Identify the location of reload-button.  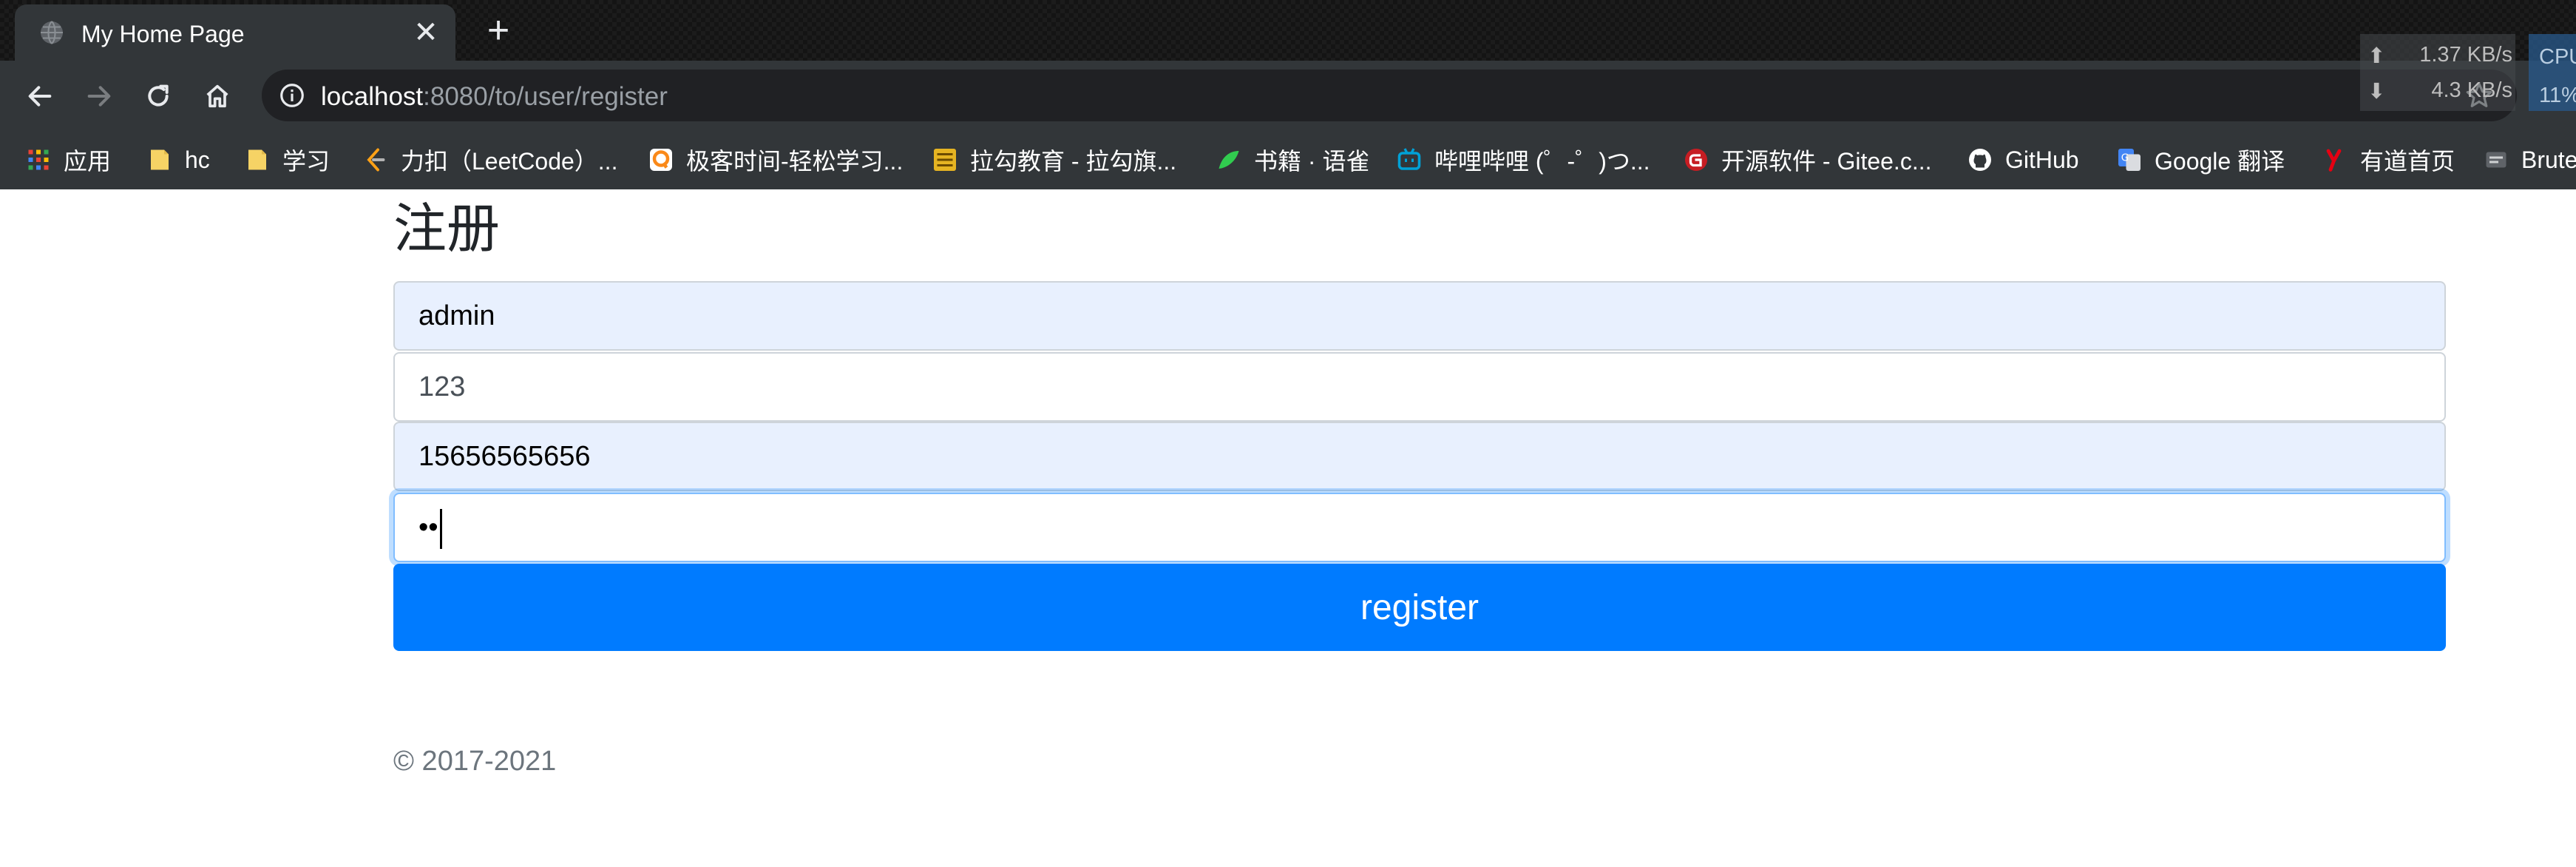
(158, 96).